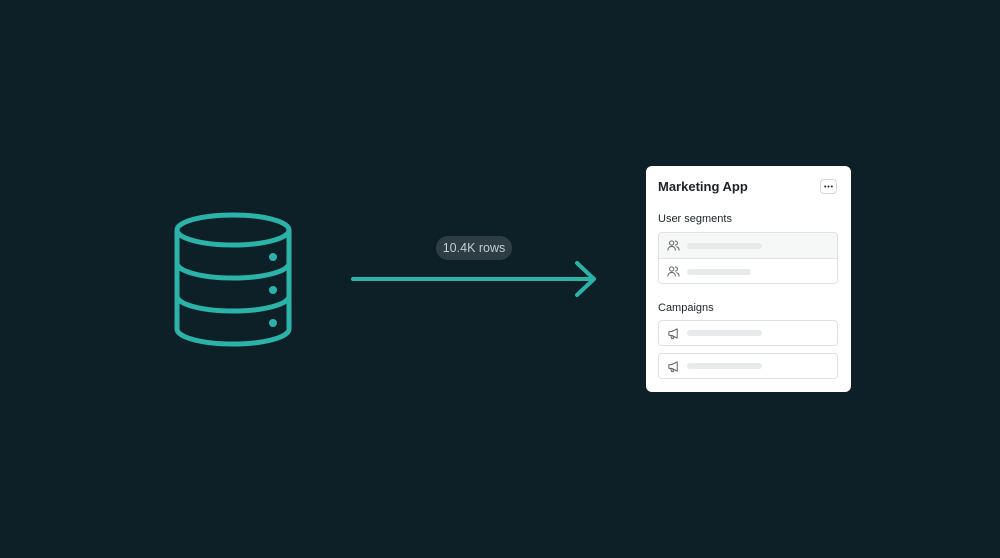 The image size is (1000, 558). Describe the element at coordinates (695, 219) in the screenshot. I see `user-segments-heading: User segments` at that location.